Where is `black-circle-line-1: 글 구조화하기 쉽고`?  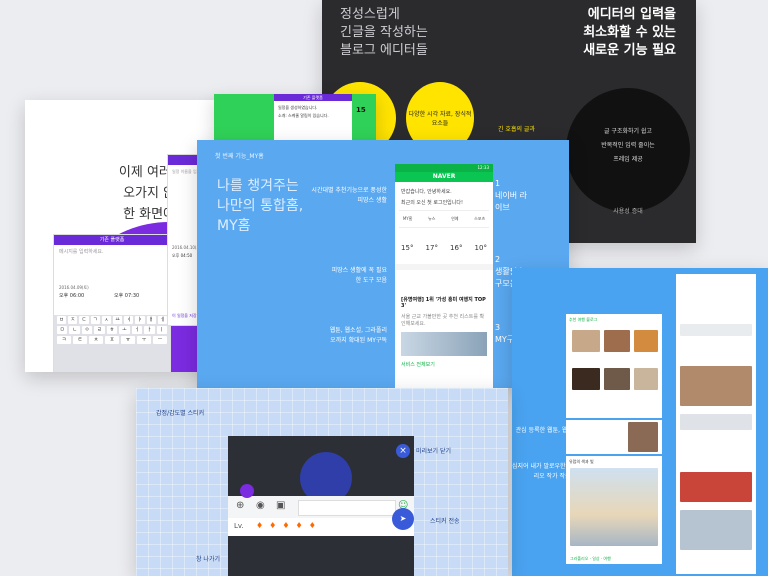 black-circle-line-1: 글 구조화하기 쉽고 is located at coordinates (628, 131).